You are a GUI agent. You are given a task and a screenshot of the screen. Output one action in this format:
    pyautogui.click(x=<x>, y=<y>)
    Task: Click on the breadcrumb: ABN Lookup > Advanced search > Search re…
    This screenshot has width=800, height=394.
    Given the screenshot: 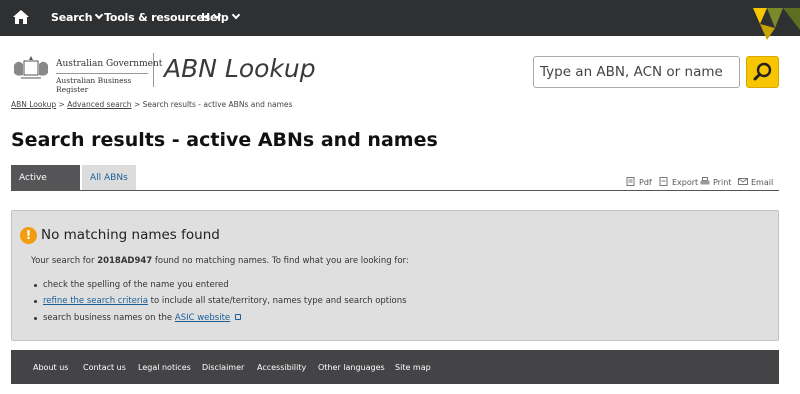 What is the action you would take?
    pyautogui.click(x=151, y=104)
    